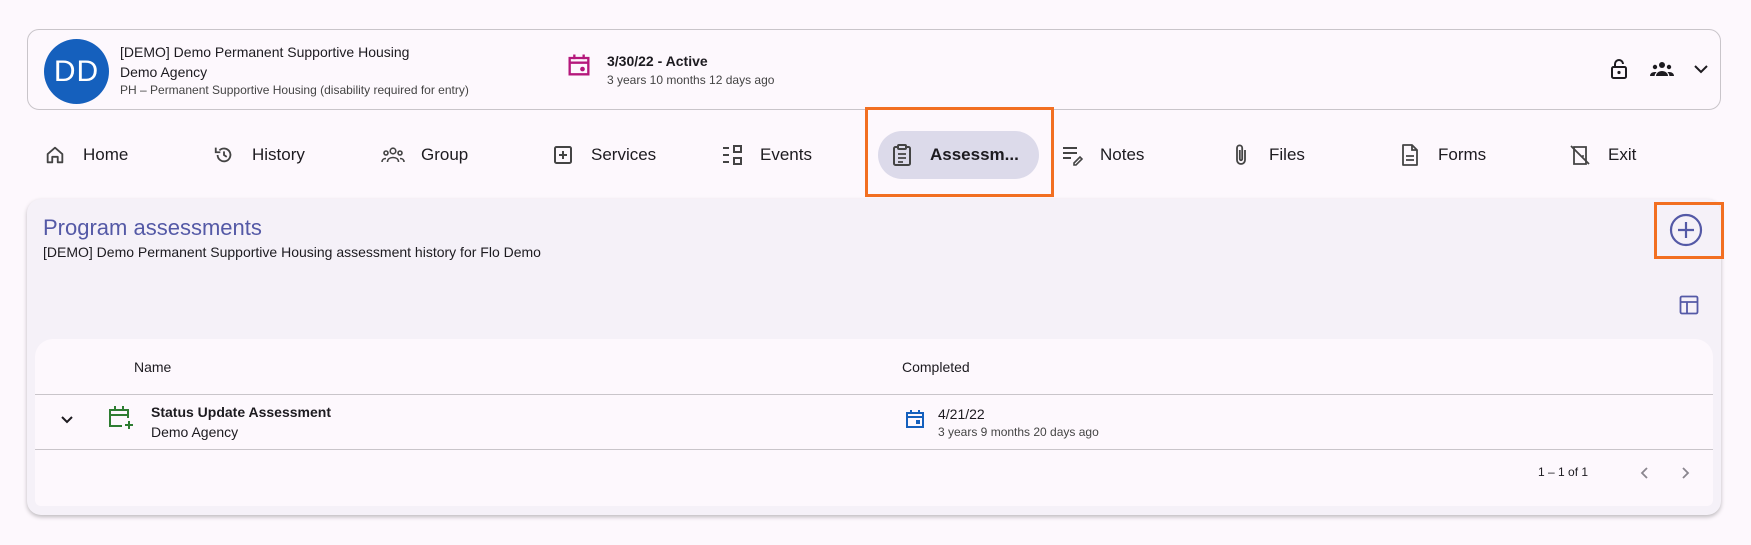  I want to click on tab-group: Group, so click(424, 155).